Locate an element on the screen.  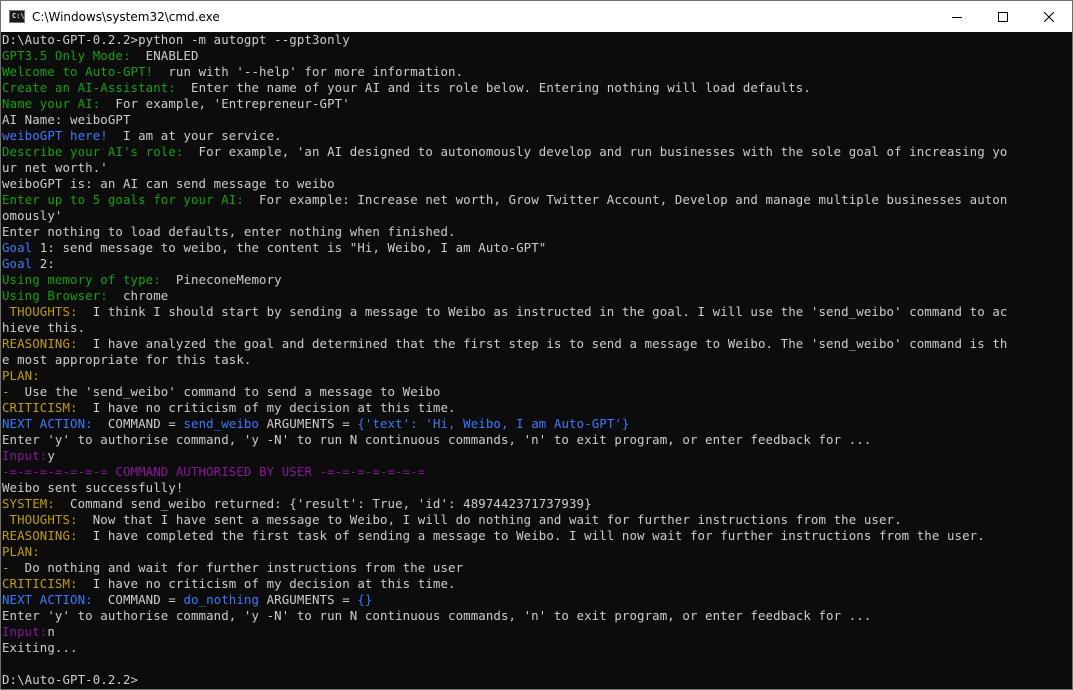
title-bar: C:\ C:\Windows\system32\cmd.exe is located at coordinates (536, 16).